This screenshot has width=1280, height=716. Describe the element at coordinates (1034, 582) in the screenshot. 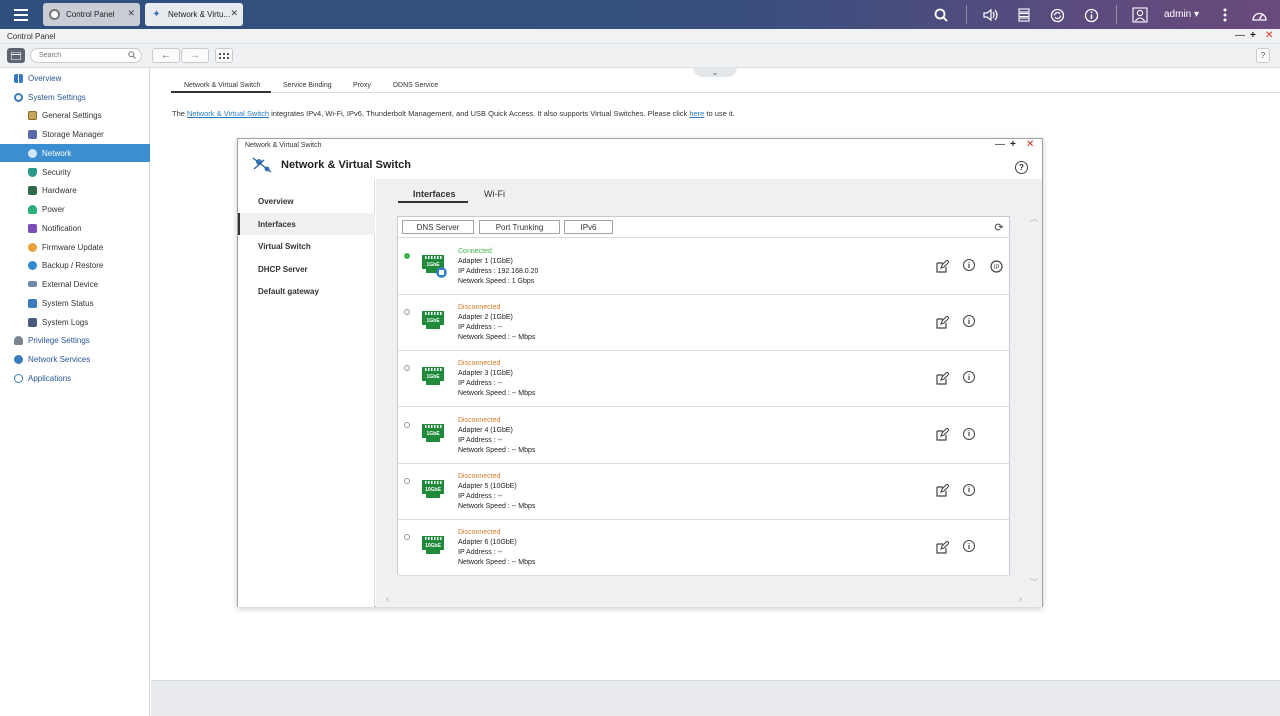

I see `scroll-down-icon: ﹀` at that location.